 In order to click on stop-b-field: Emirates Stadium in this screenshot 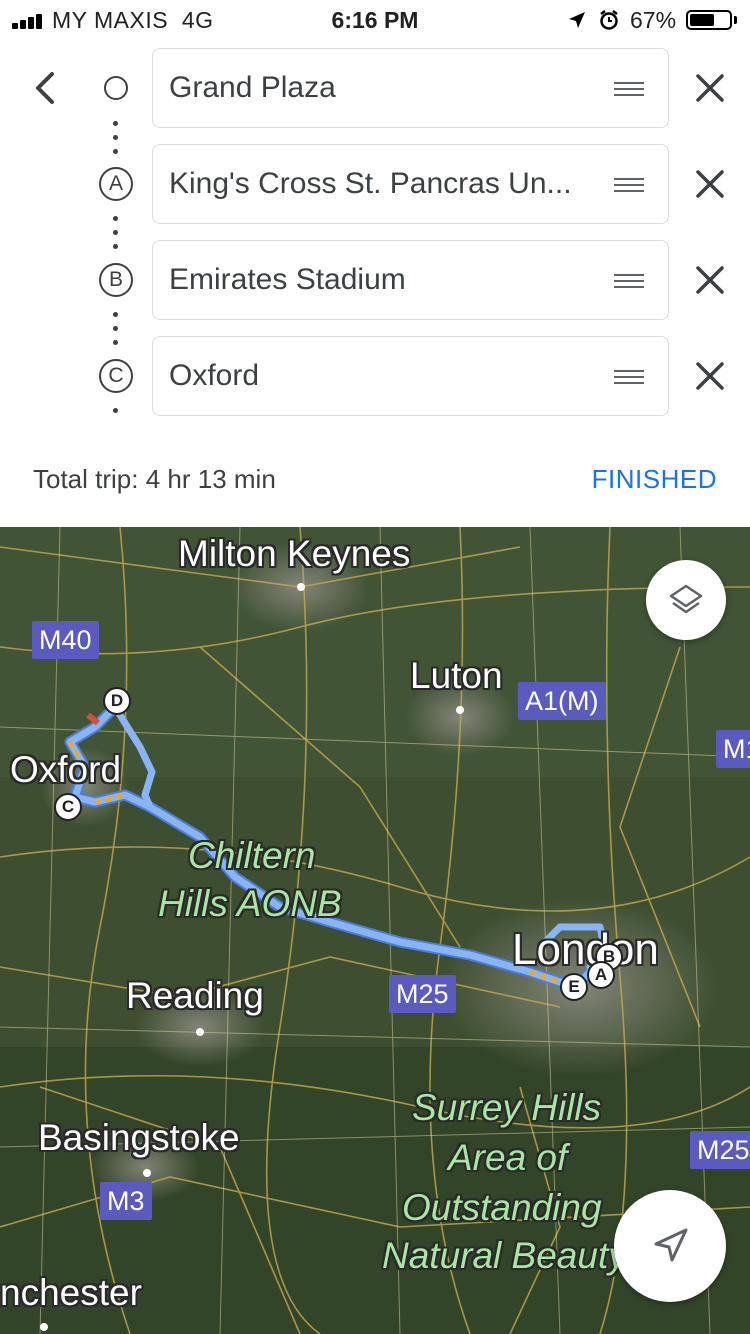, I will do `click(410, 280)`.